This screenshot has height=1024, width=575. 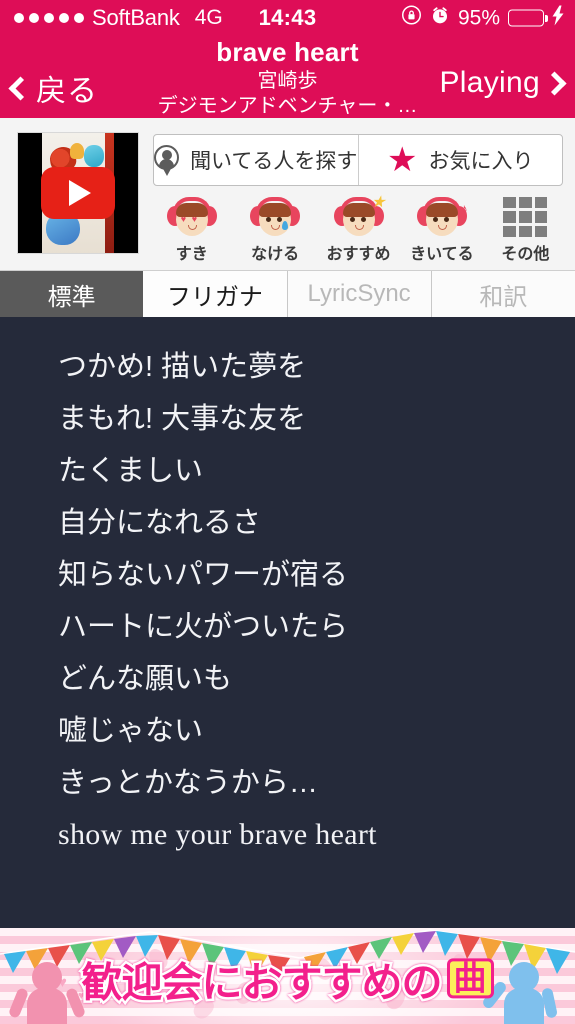 I want to click on alarm-clock-icon, so click(x=440, y=18).